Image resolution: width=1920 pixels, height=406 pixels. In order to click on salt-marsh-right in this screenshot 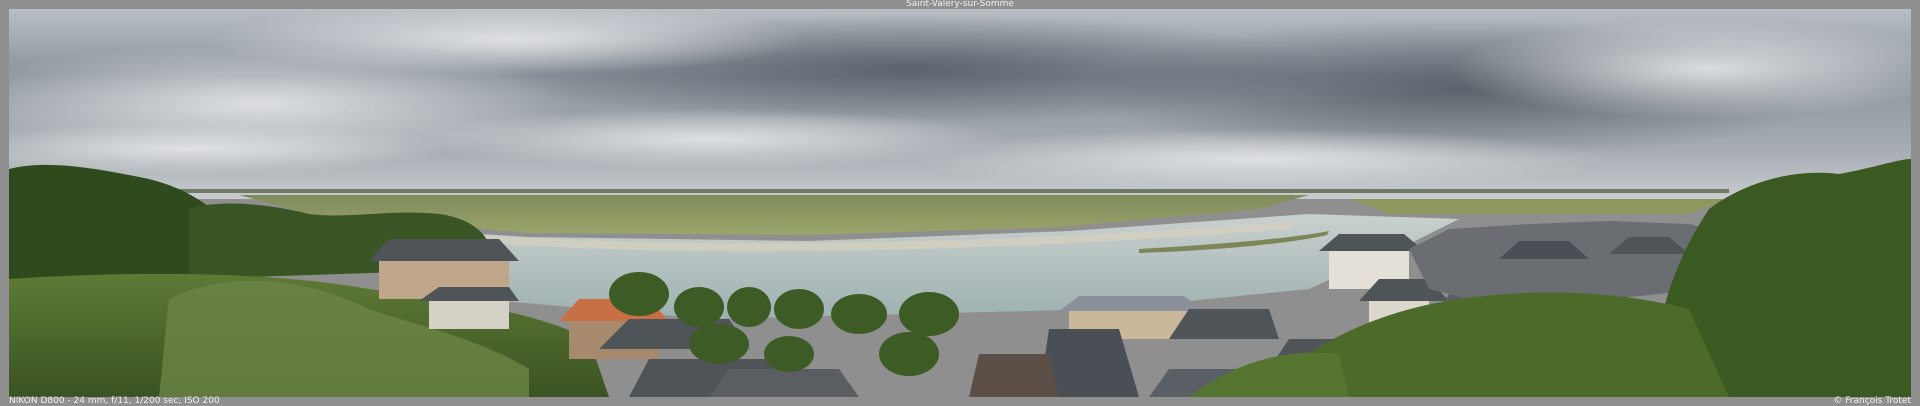, I will do `click(1539, 206)`.